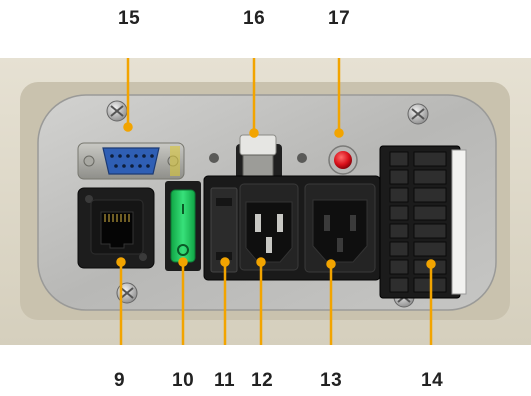 This screenshot has width=531, height=396. I want to click on iec-outlet-icon, so click(340, 228).